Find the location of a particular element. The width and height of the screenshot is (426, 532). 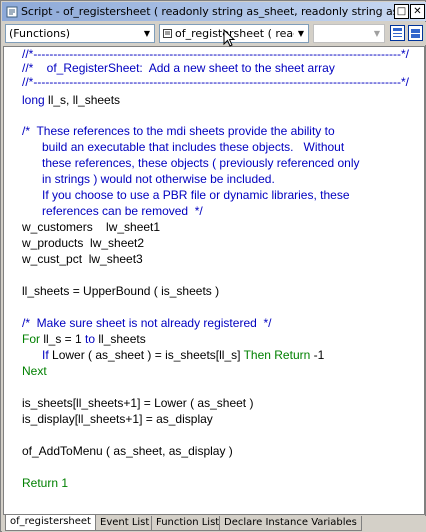

code-line: w_products lw_sheet2 is located at coordinates (83, 243).